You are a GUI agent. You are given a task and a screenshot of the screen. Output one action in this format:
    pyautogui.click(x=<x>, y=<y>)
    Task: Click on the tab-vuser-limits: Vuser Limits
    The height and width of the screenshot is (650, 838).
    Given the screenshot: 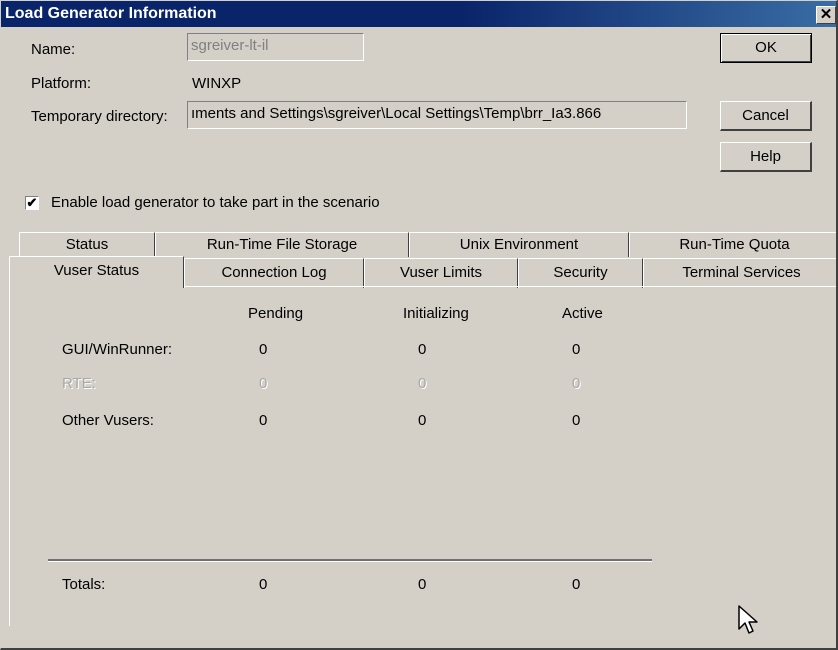 What is the action you would take?
    pyautogui.click(x=441, y=273)
    